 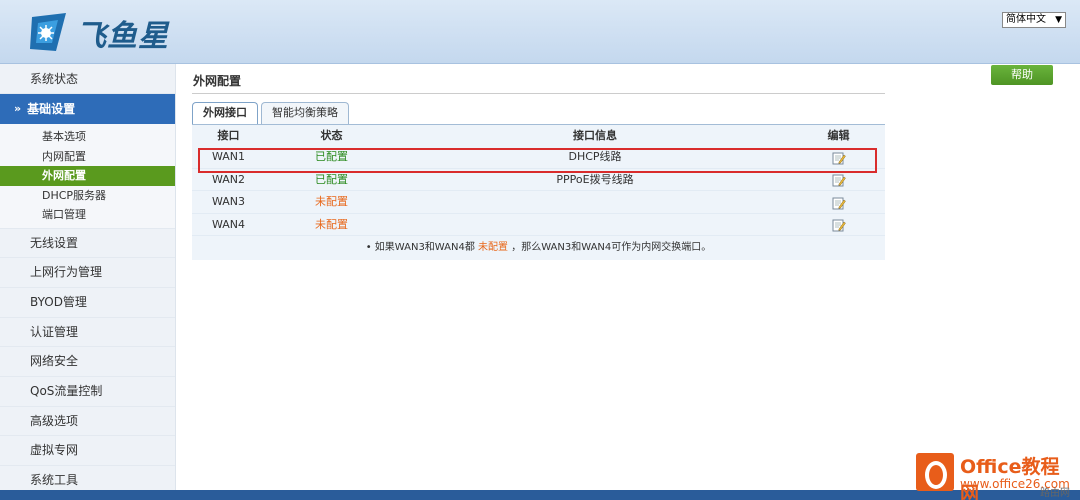 What do you see at coordinates (64, 156) in the screenshot?
I see `subitem-label: 内网配置` at bounding box center [64, 156].